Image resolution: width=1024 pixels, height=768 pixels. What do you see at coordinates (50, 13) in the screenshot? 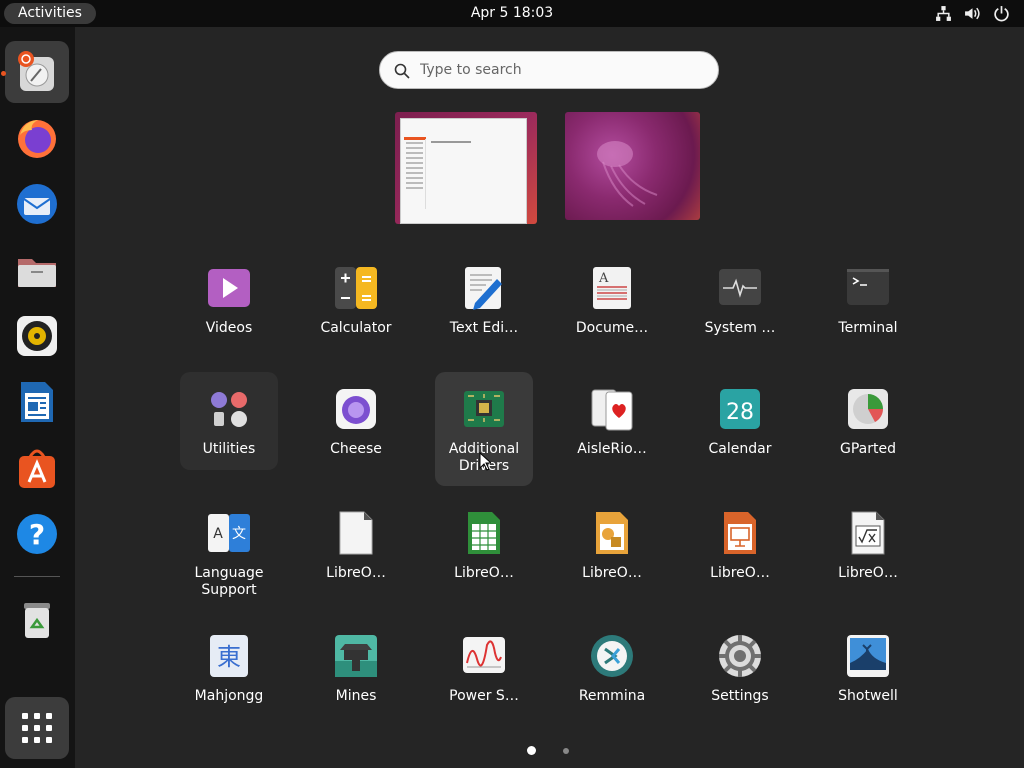
I see `activities-button: Activities` at bounding box center [50, 13].